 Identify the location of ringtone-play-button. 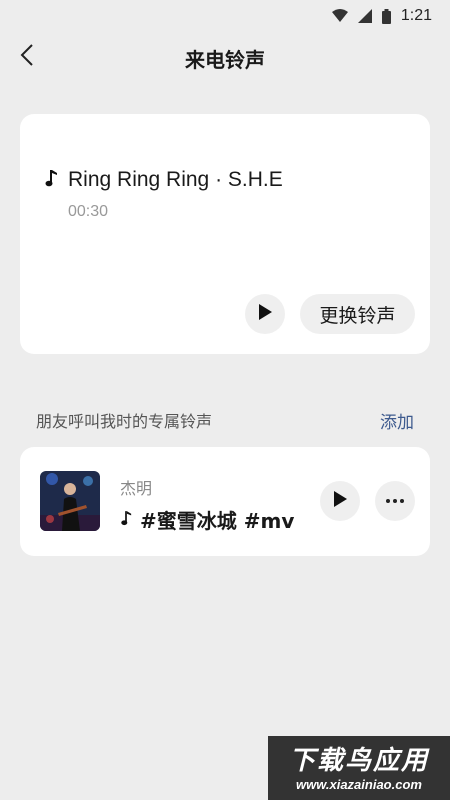
(265, 314).